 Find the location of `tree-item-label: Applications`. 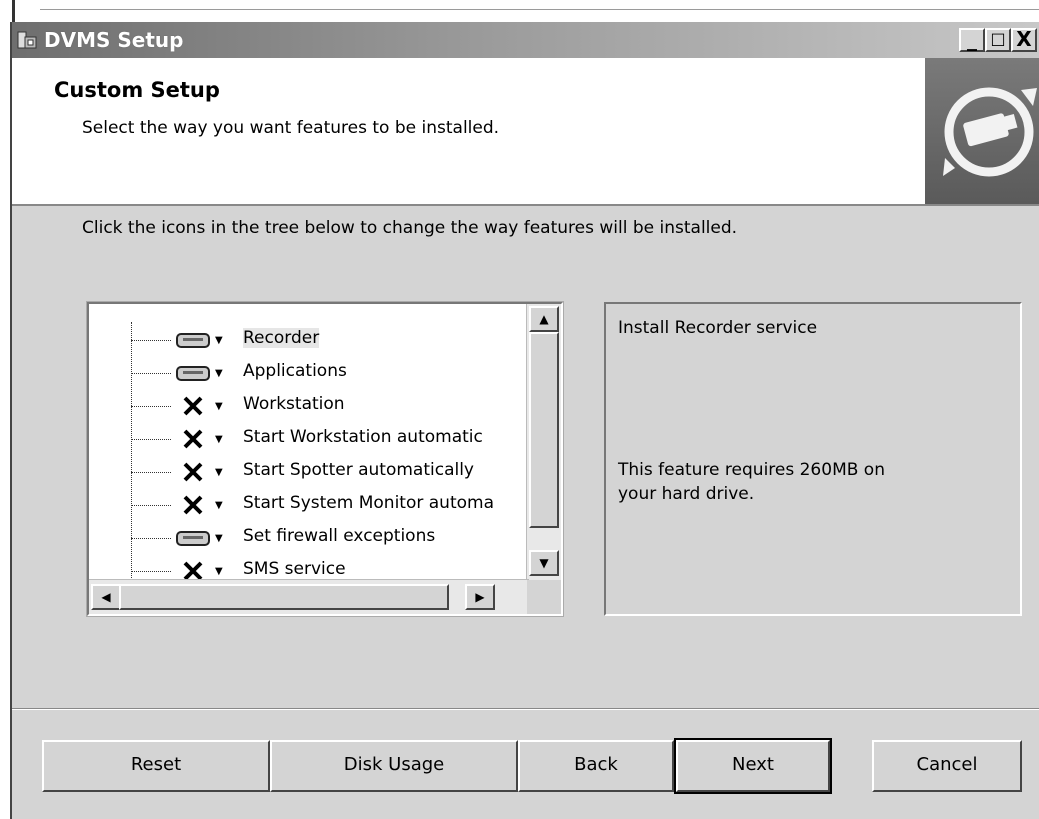

tree-item-label: Applications is located at coordinates (385, 371).